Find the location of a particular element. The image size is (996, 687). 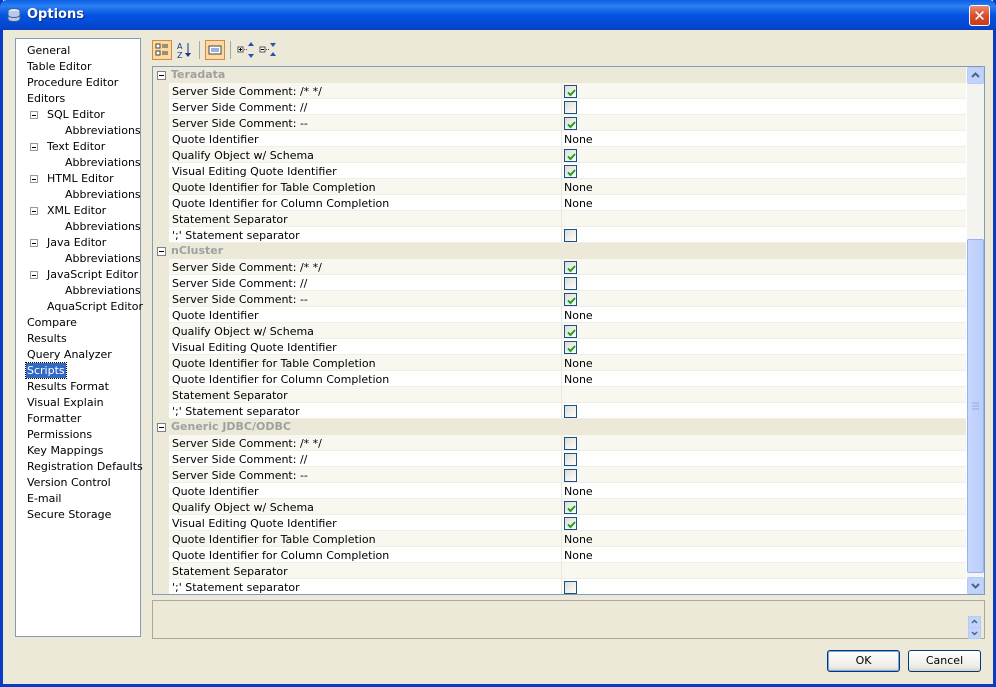

scroll-up-button is located at coordinates (975, 75).